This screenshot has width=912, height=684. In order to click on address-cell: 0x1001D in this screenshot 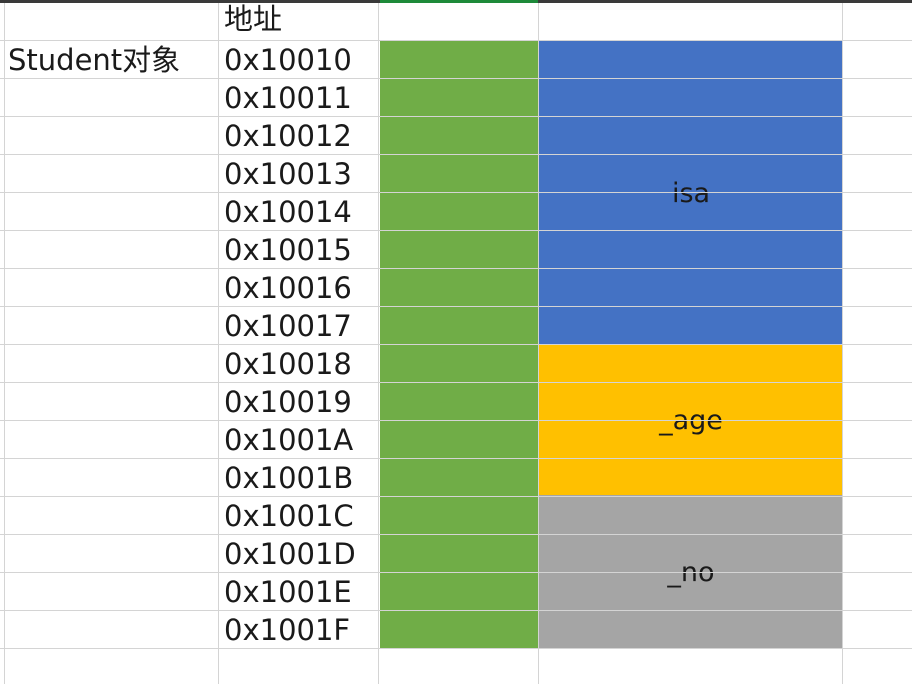, I will do `click(290, 554)`.